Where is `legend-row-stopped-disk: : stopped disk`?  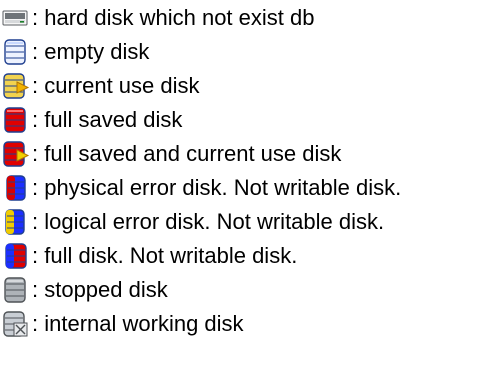
legend-row-stopped-disk: : stopped disk is located at coordinates (84, 290).